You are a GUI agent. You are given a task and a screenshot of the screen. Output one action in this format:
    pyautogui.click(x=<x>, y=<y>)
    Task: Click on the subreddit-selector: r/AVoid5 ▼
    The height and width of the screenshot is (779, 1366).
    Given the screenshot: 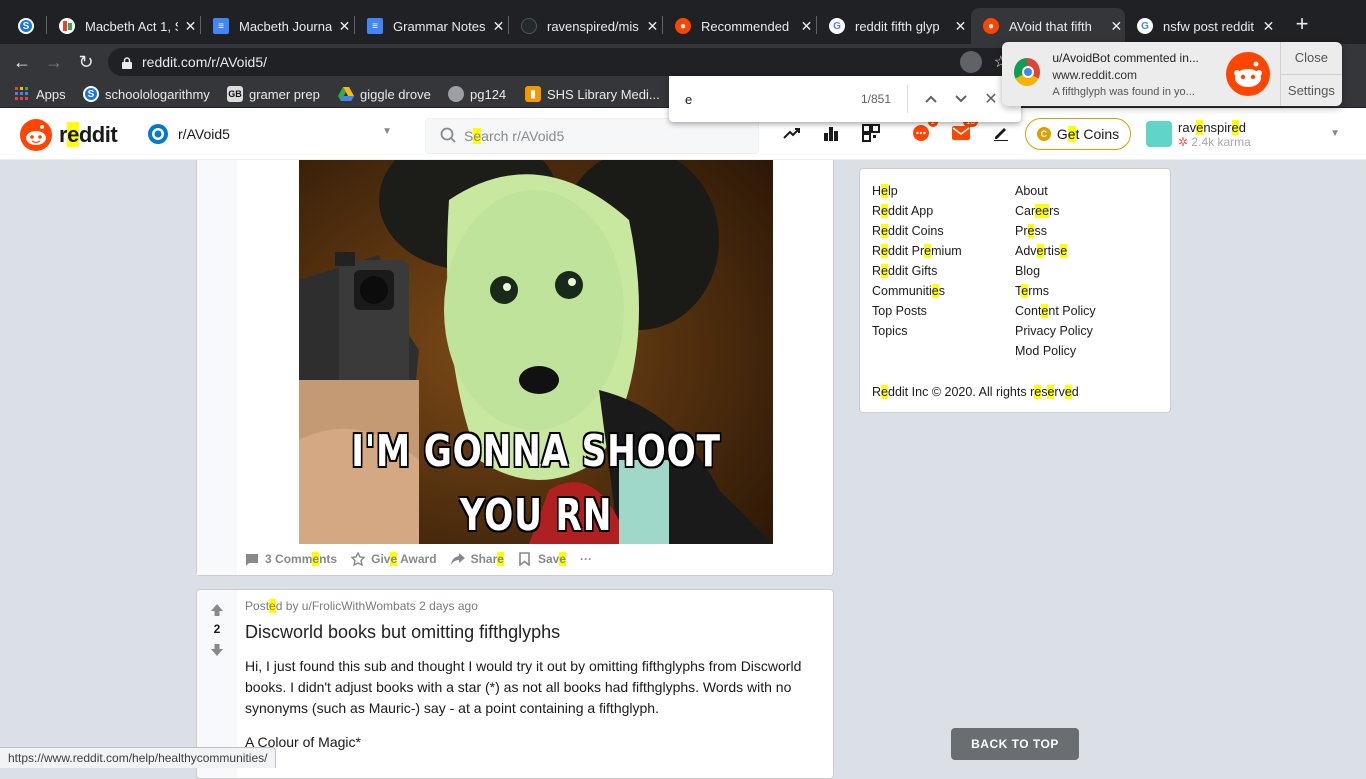 What is the action you would take?
    pyautogui.click(x=273, y=134)
    